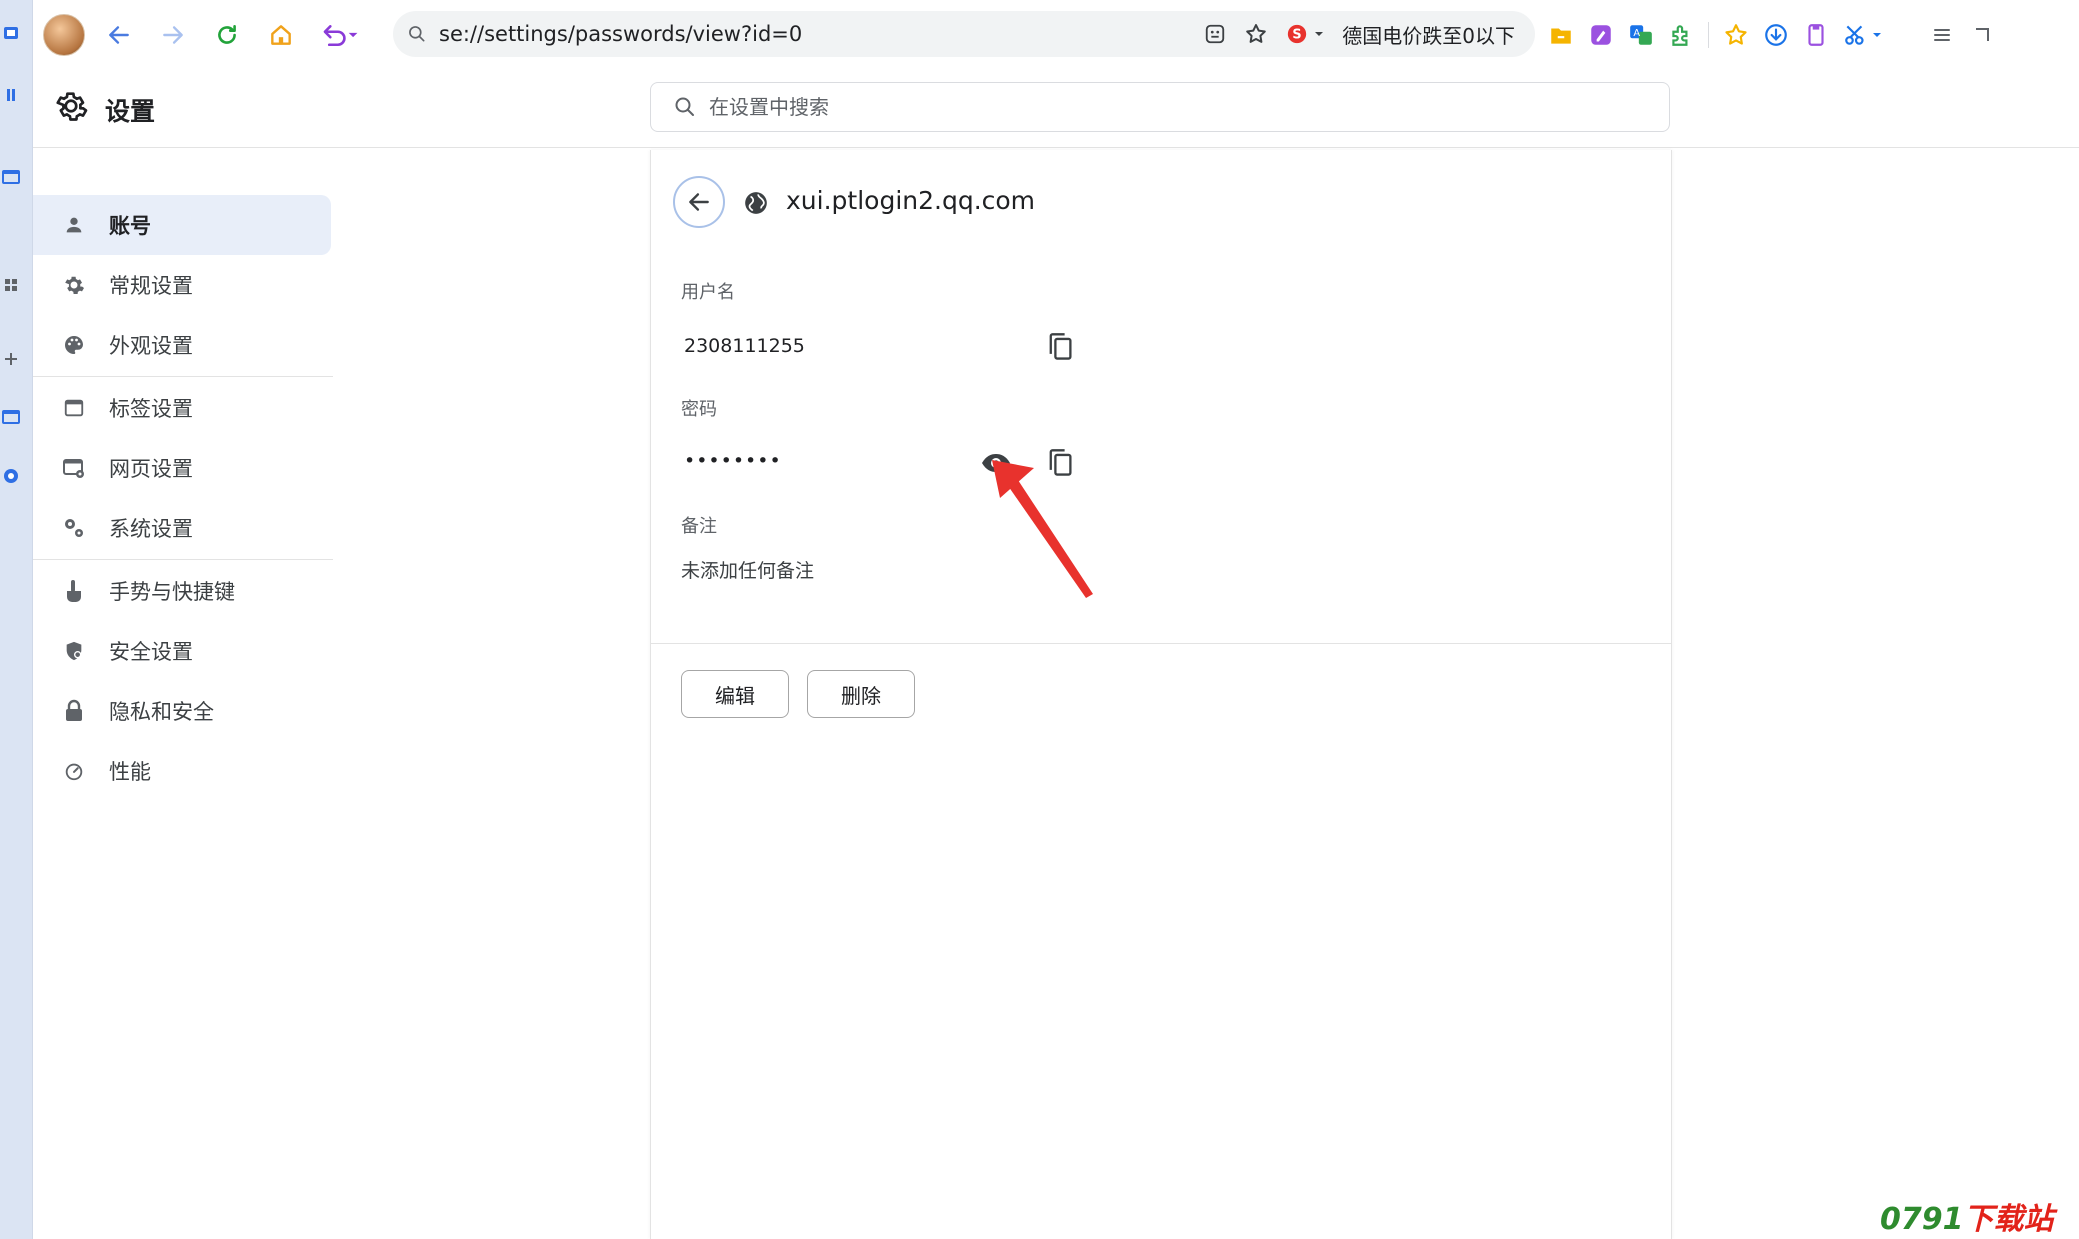  What do you see at coordinates (74, 468) in the screenshot?
I see `webpage-settings-icon` at bounding box center [74, 468].